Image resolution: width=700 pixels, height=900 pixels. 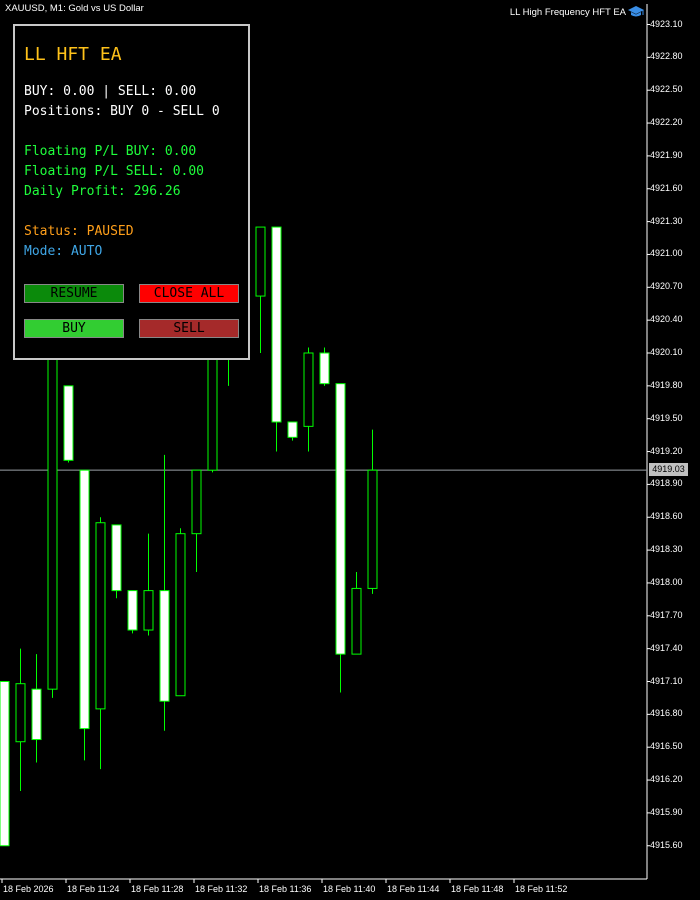 What do you see at coordinates (122, 111) in the screenshot?
I see `positions-line: Positions: BUY 0 - SELL 0` at bounding box center [122, 111].